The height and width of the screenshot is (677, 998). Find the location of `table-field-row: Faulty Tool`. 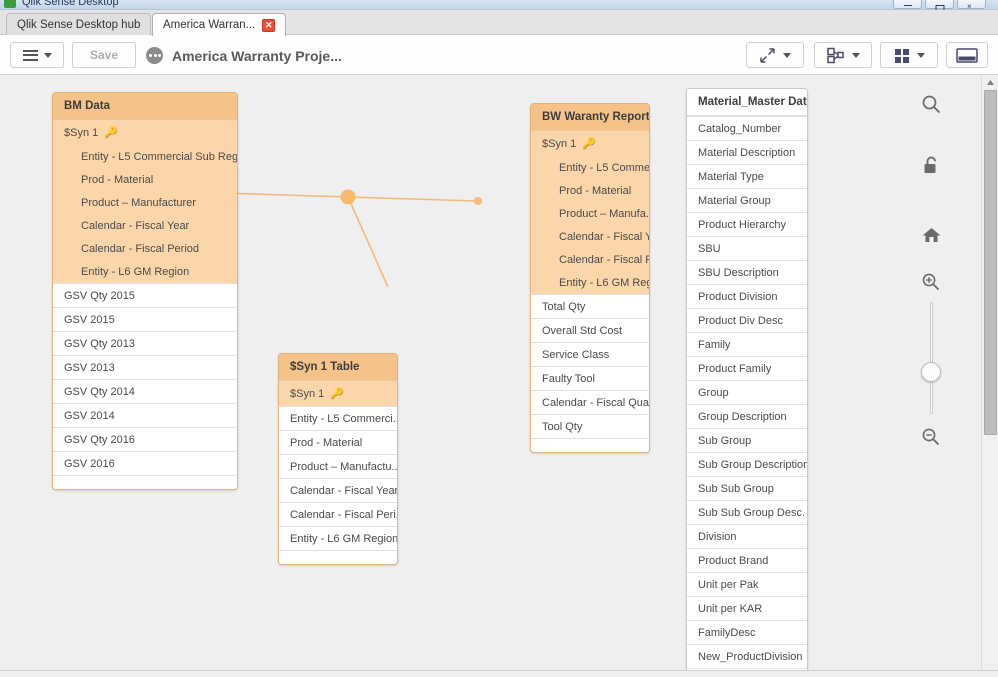

table-field-row: Faulty Tool is located at coordinates (590, 378).